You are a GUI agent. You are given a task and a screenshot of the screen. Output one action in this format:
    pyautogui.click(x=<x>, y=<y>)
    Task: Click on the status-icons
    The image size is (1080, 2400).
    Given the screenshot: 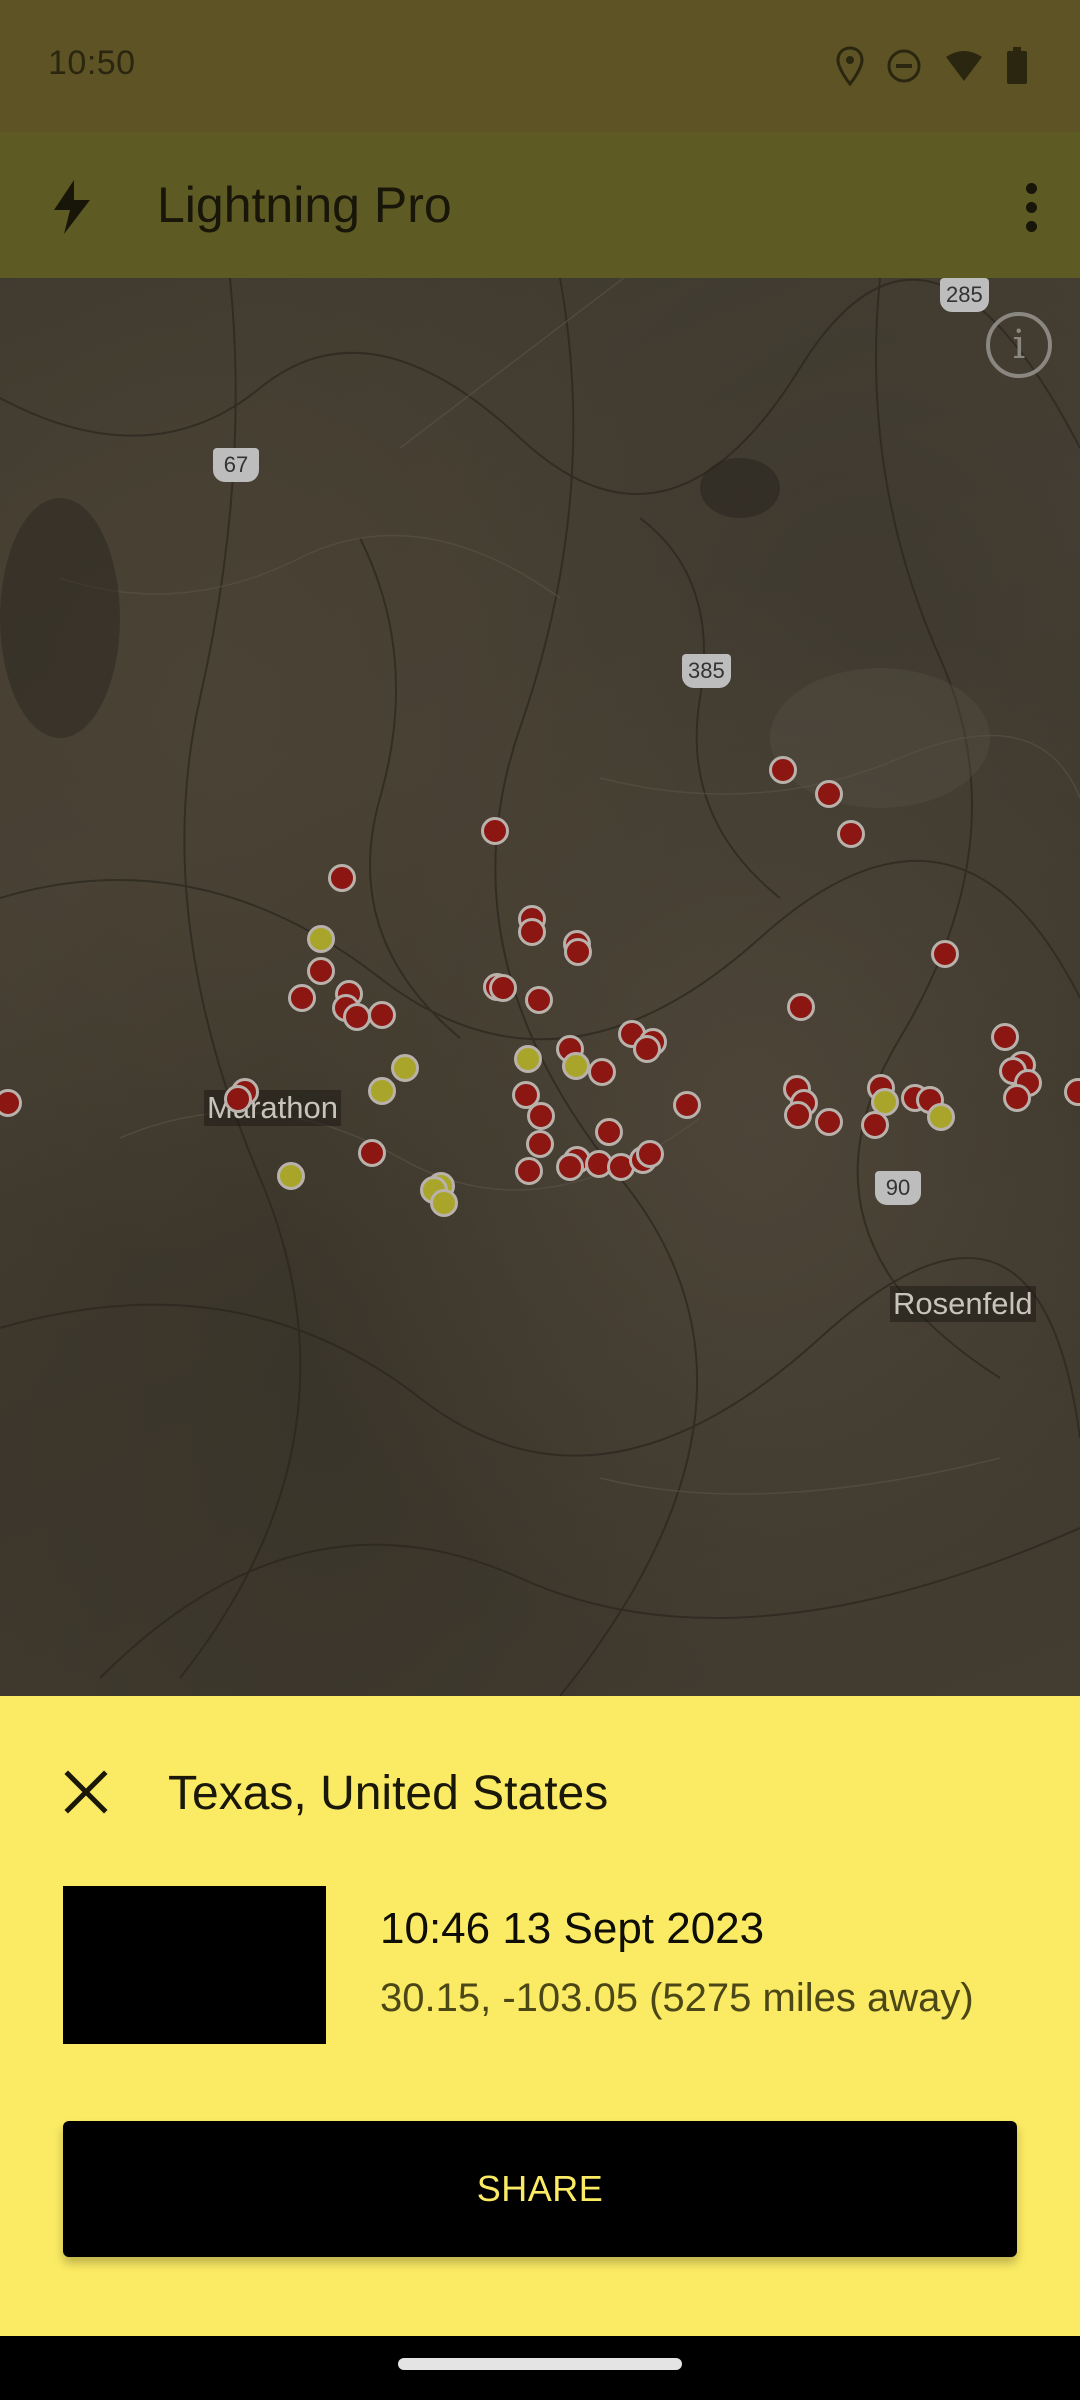 What is the action you would take?
    pyautogui.click(x=932, y=68)
    